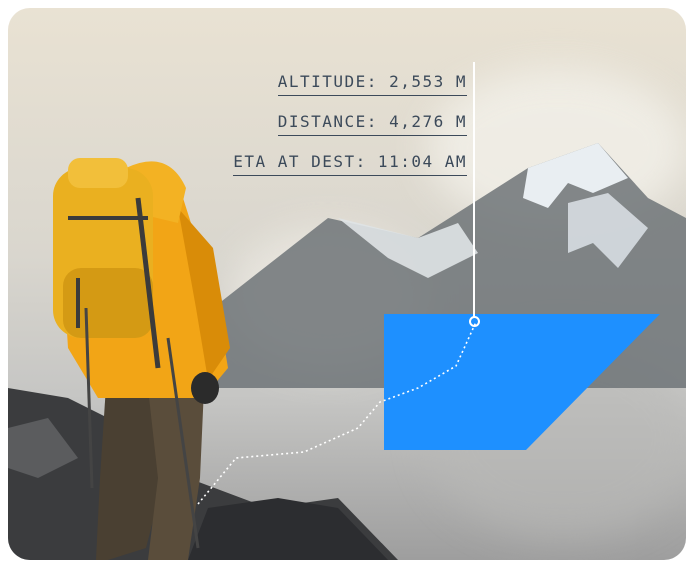  Describe the element at coordinates (372, 124) in the screenshot. I see `distance-stat: DISTANCE: 4,276 M` at that location.